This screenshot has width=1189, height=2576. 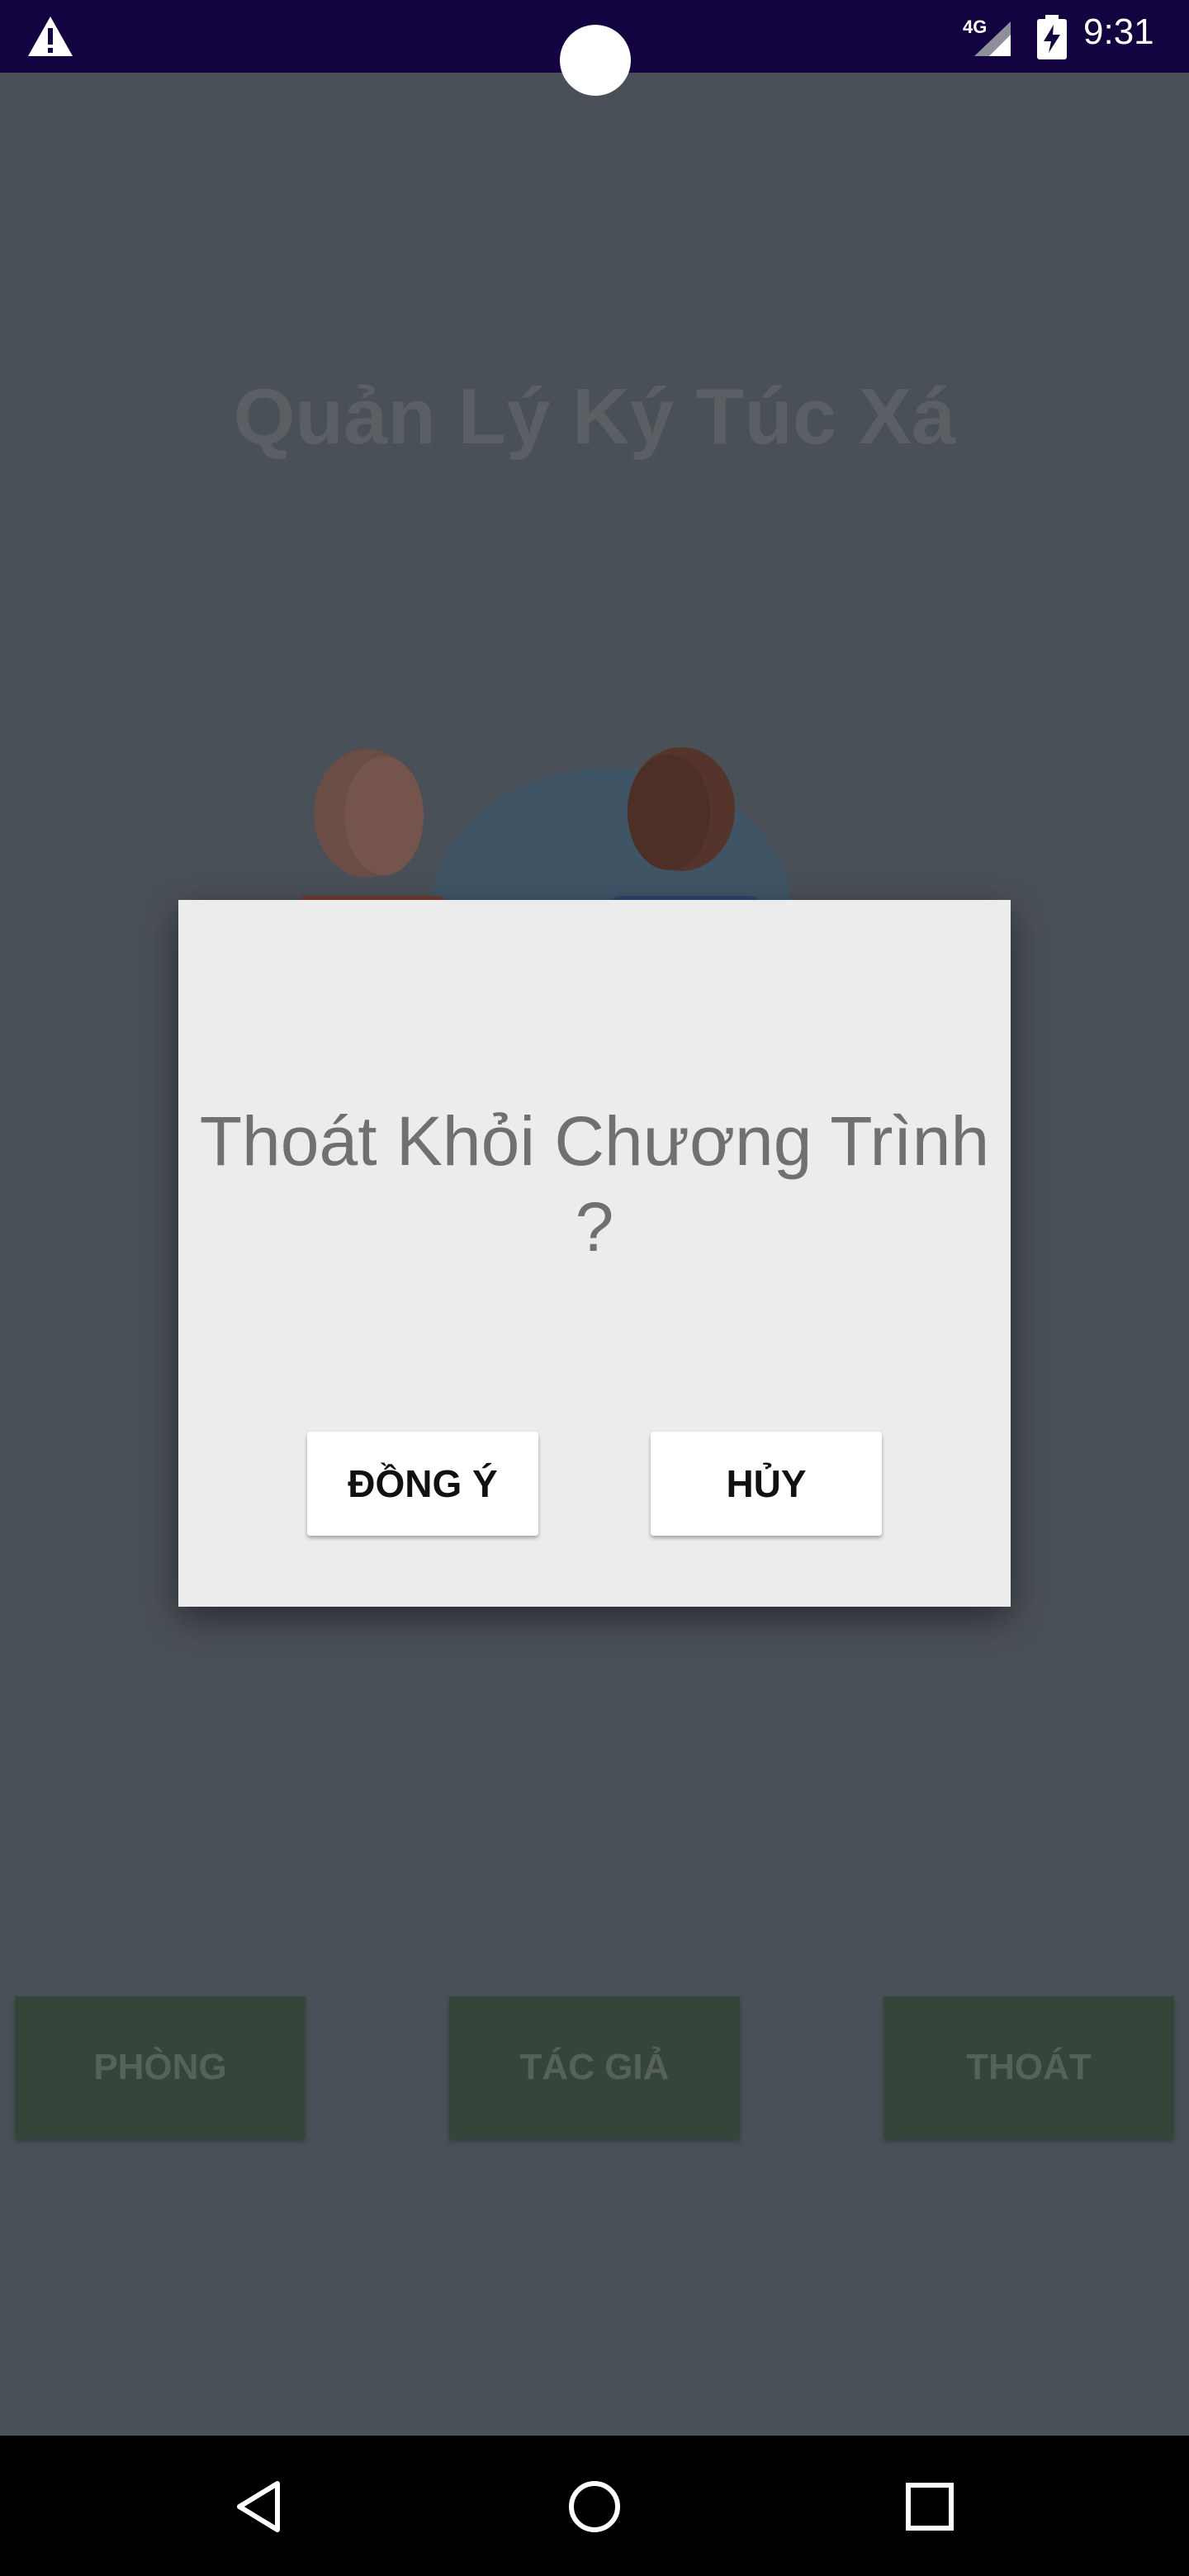 What do you see at coordinates (594, 1184) in the screenshot?
I see `dialog-message: Thoát Khỏi Chương Trình ?` at bounding box center [594, 1184].